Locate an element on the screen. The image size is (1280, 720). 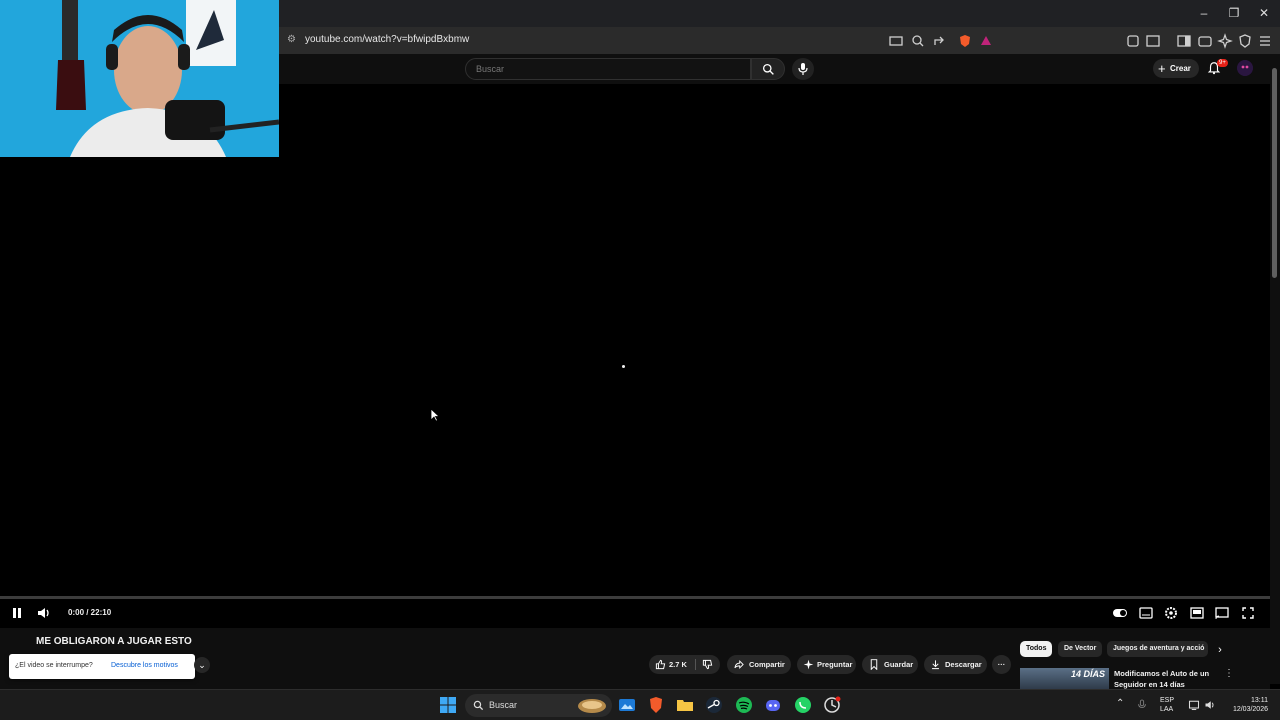
taskbar: Buscar ⌃ ESP LAA 13:11 12/03/2026 is located at coordinates (640, 704).